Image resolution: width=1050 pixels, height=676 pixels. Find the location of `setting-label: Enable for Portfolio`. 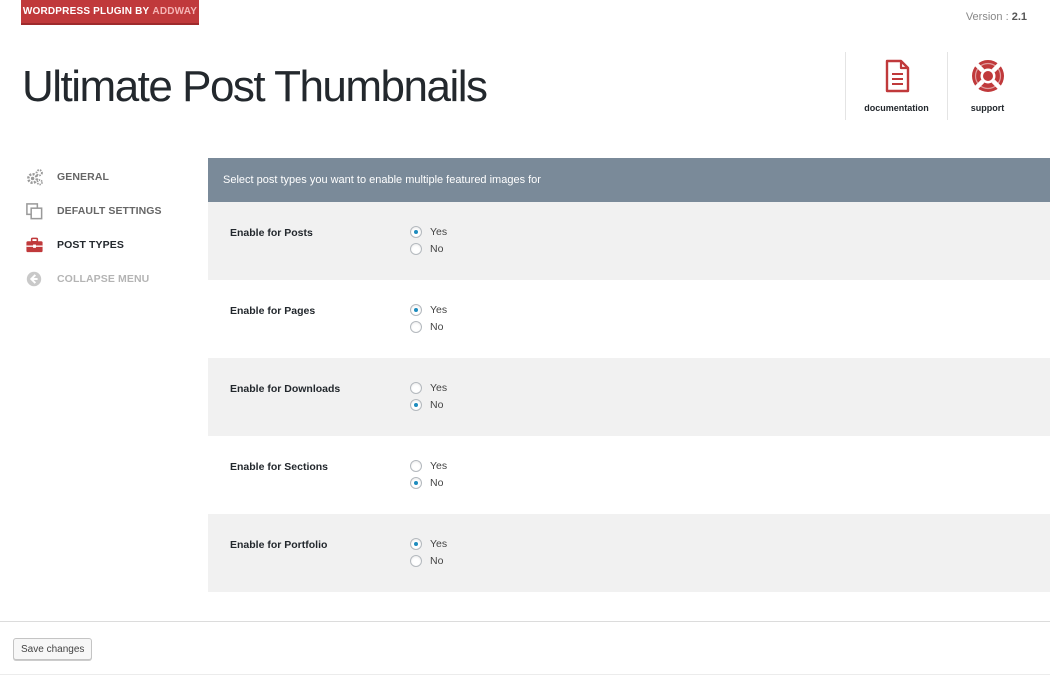

setting-label: Enable for Portfolio is located at coordinates (279, 545).